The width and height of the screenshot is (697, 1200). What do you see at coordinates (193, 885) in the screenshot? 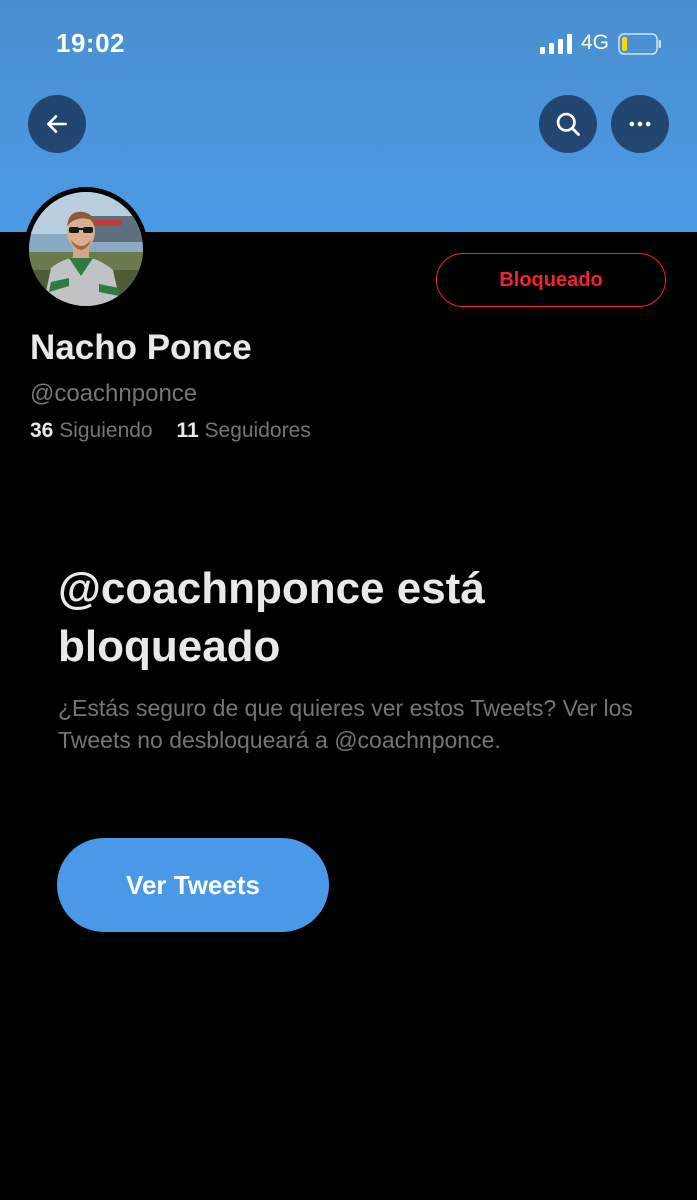
I see `view-tweets-button: Ver Tweets` at bounding box center [193, 885].